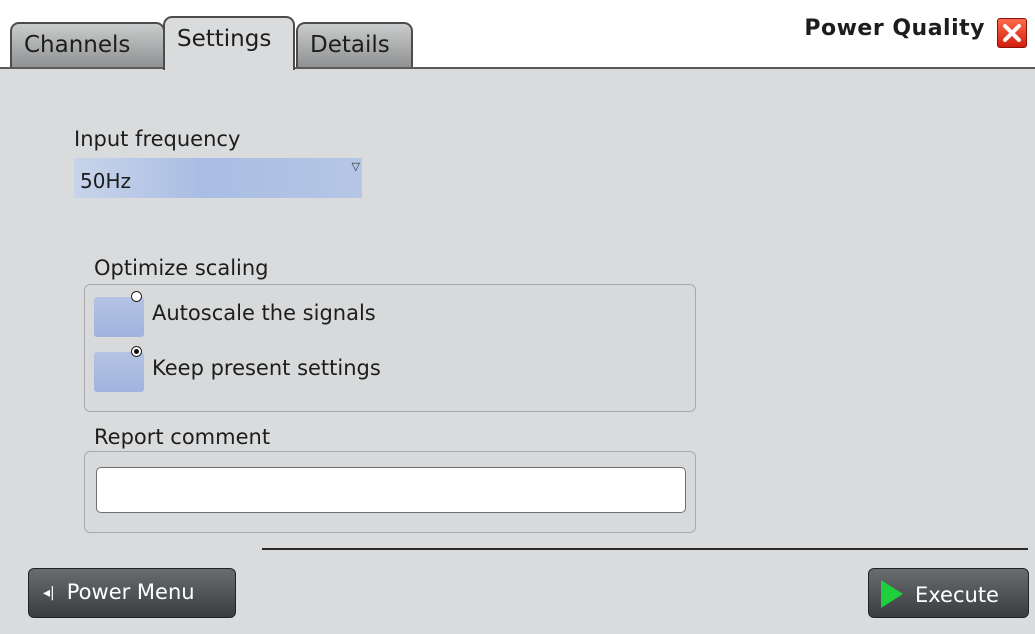  Describe the element at coordinates (181, 268) in the screenshot. I see `optimize-scaling-label: Optimize scaling` at that location.